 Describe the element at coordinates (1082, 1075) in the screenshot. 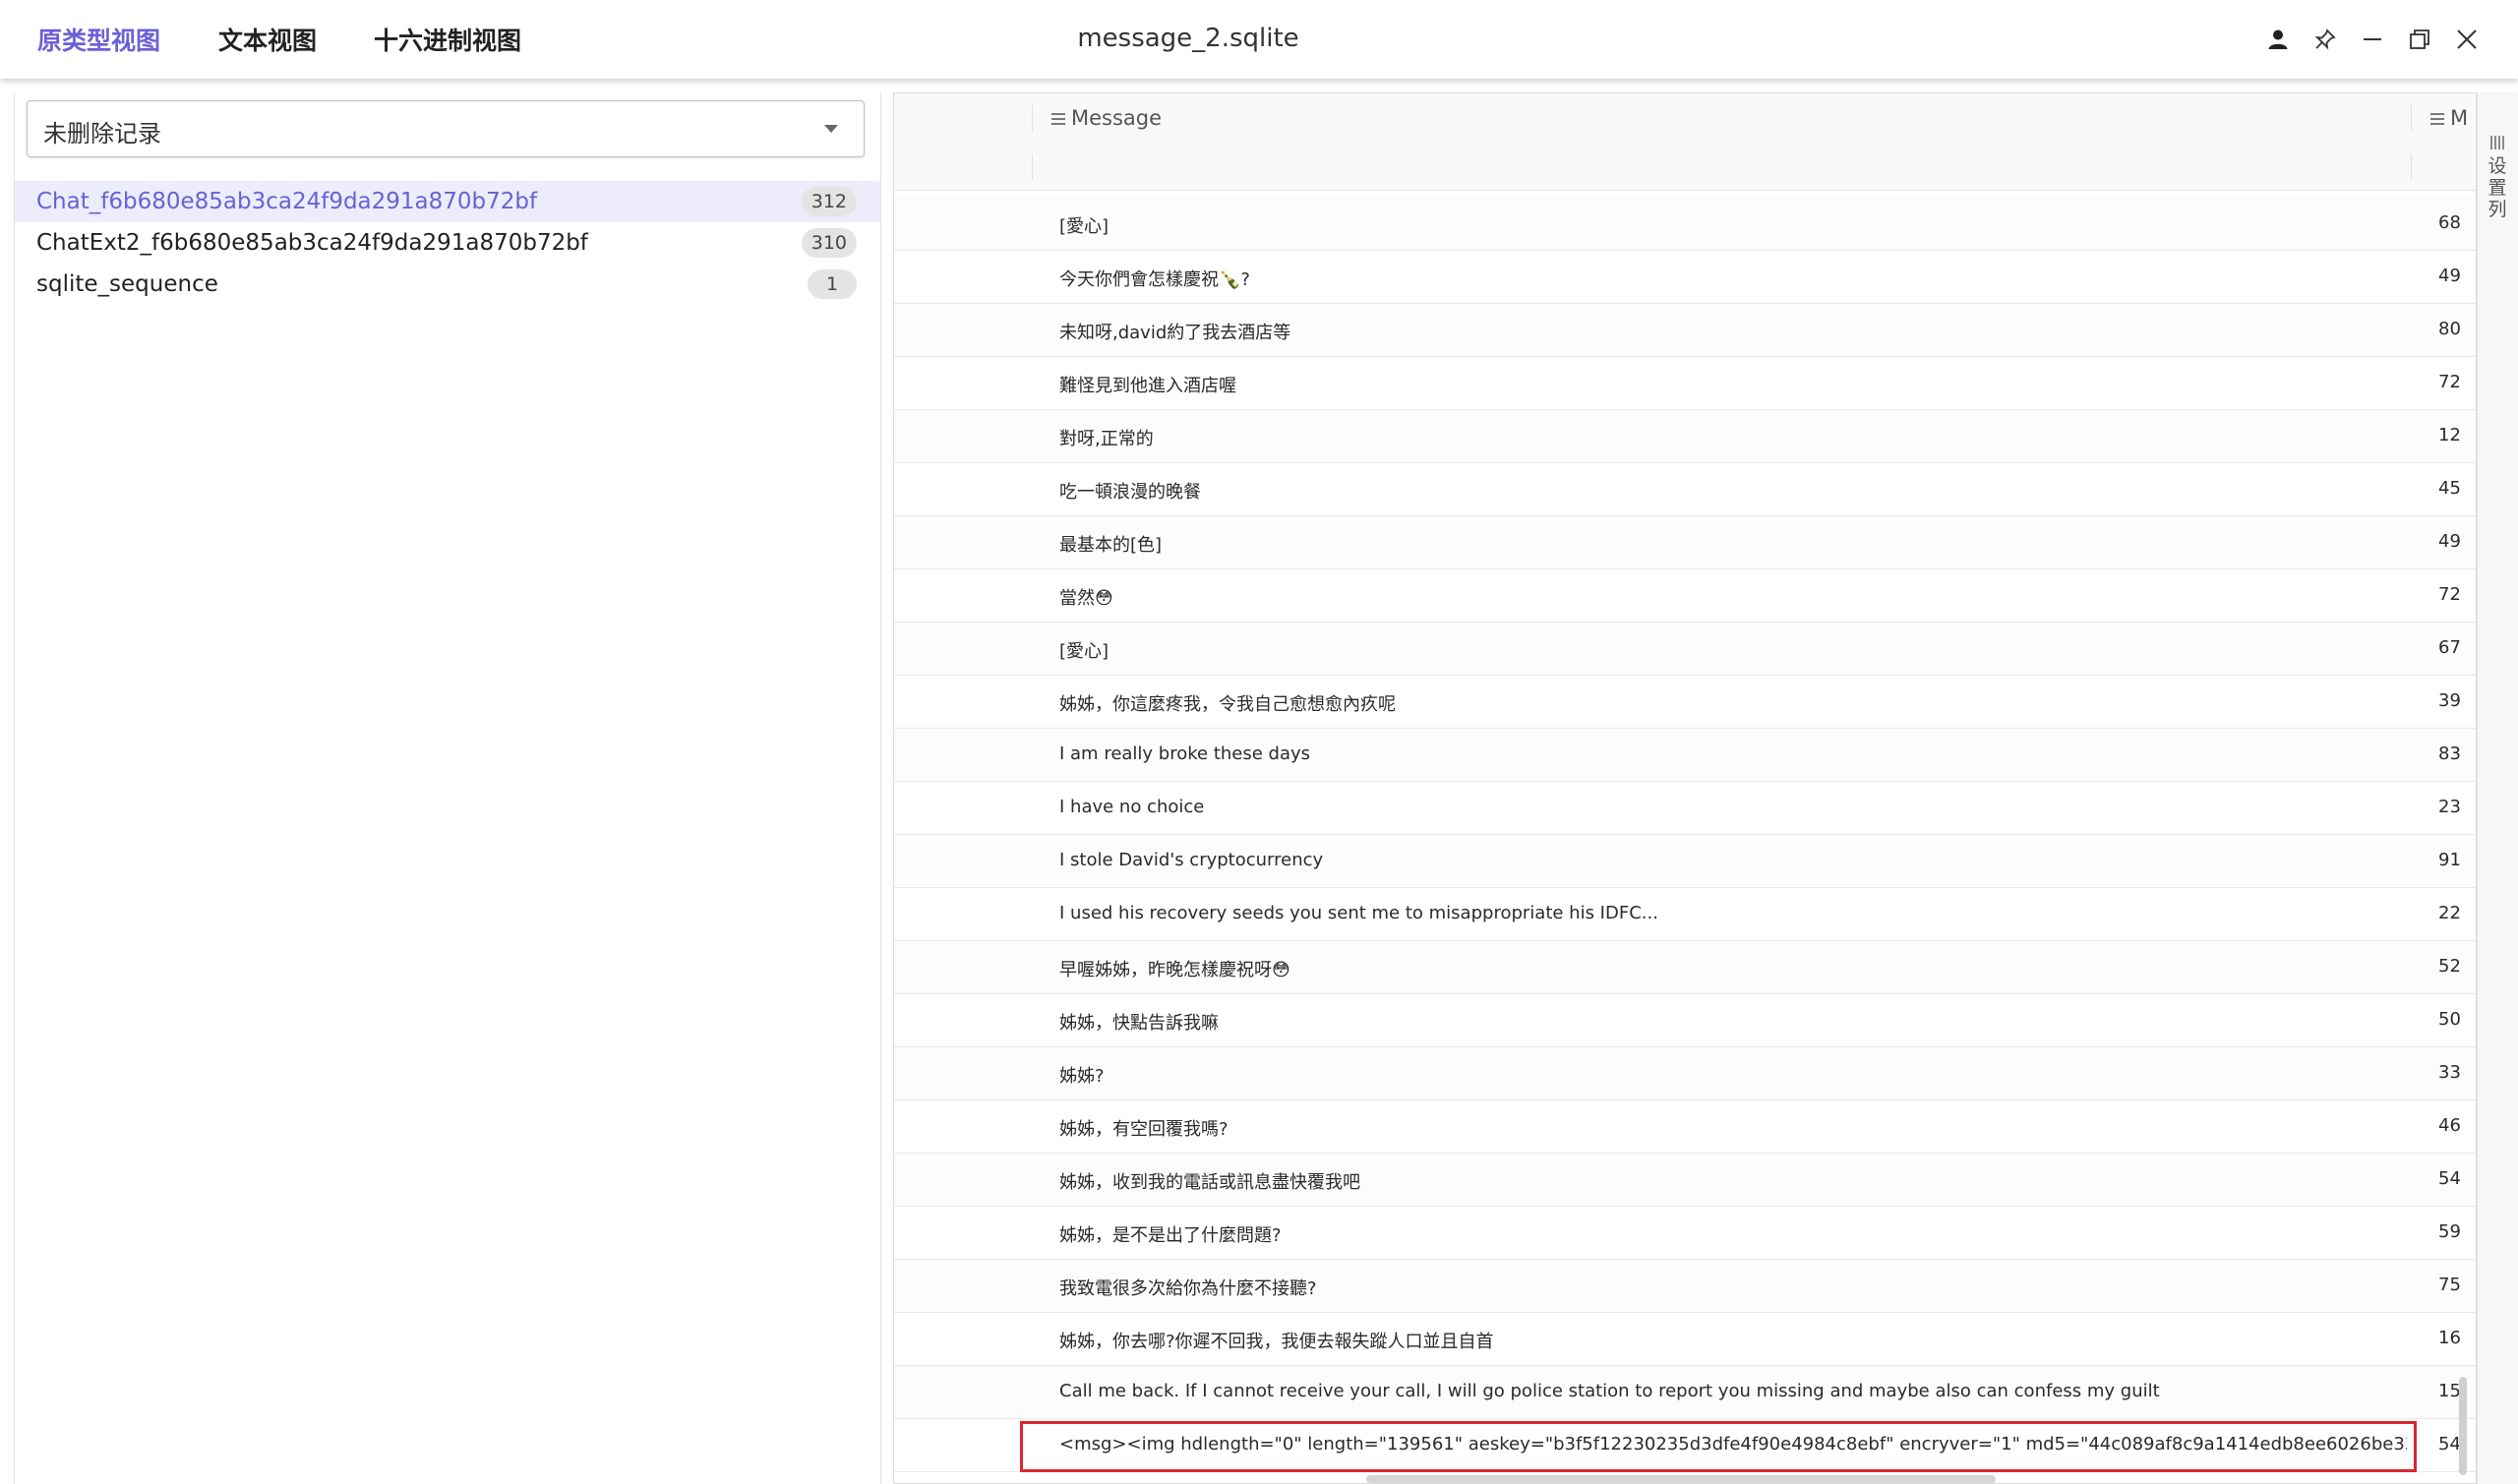

I see `message-cell: 姊姊?` at that location.